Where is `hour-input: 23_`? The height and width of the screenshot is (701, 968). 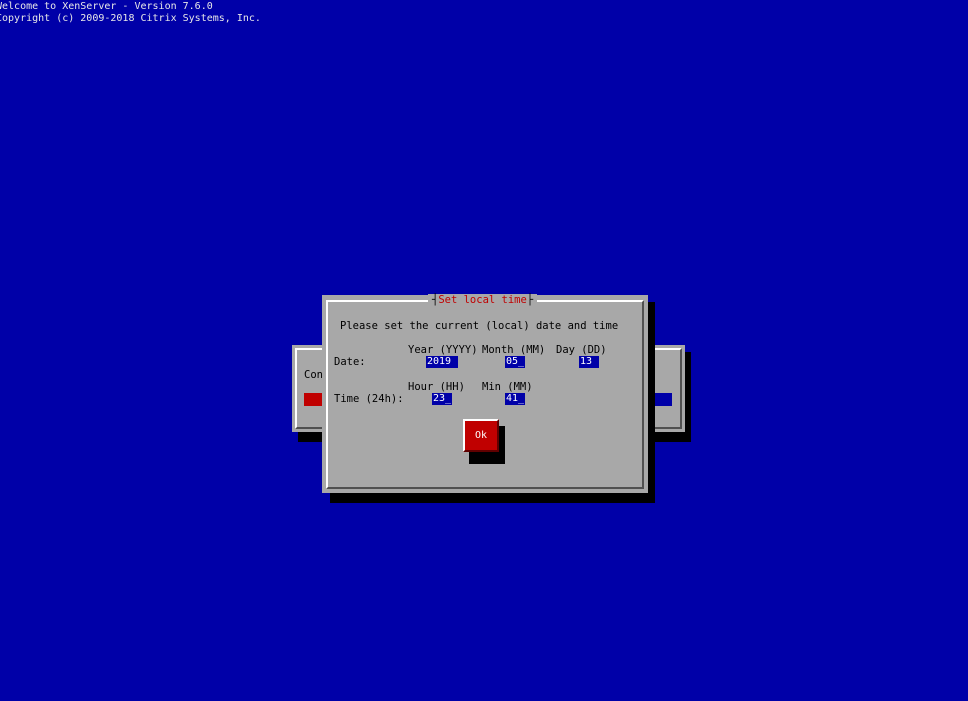
hour-input: 23_ is located at coordinates (442, 399).